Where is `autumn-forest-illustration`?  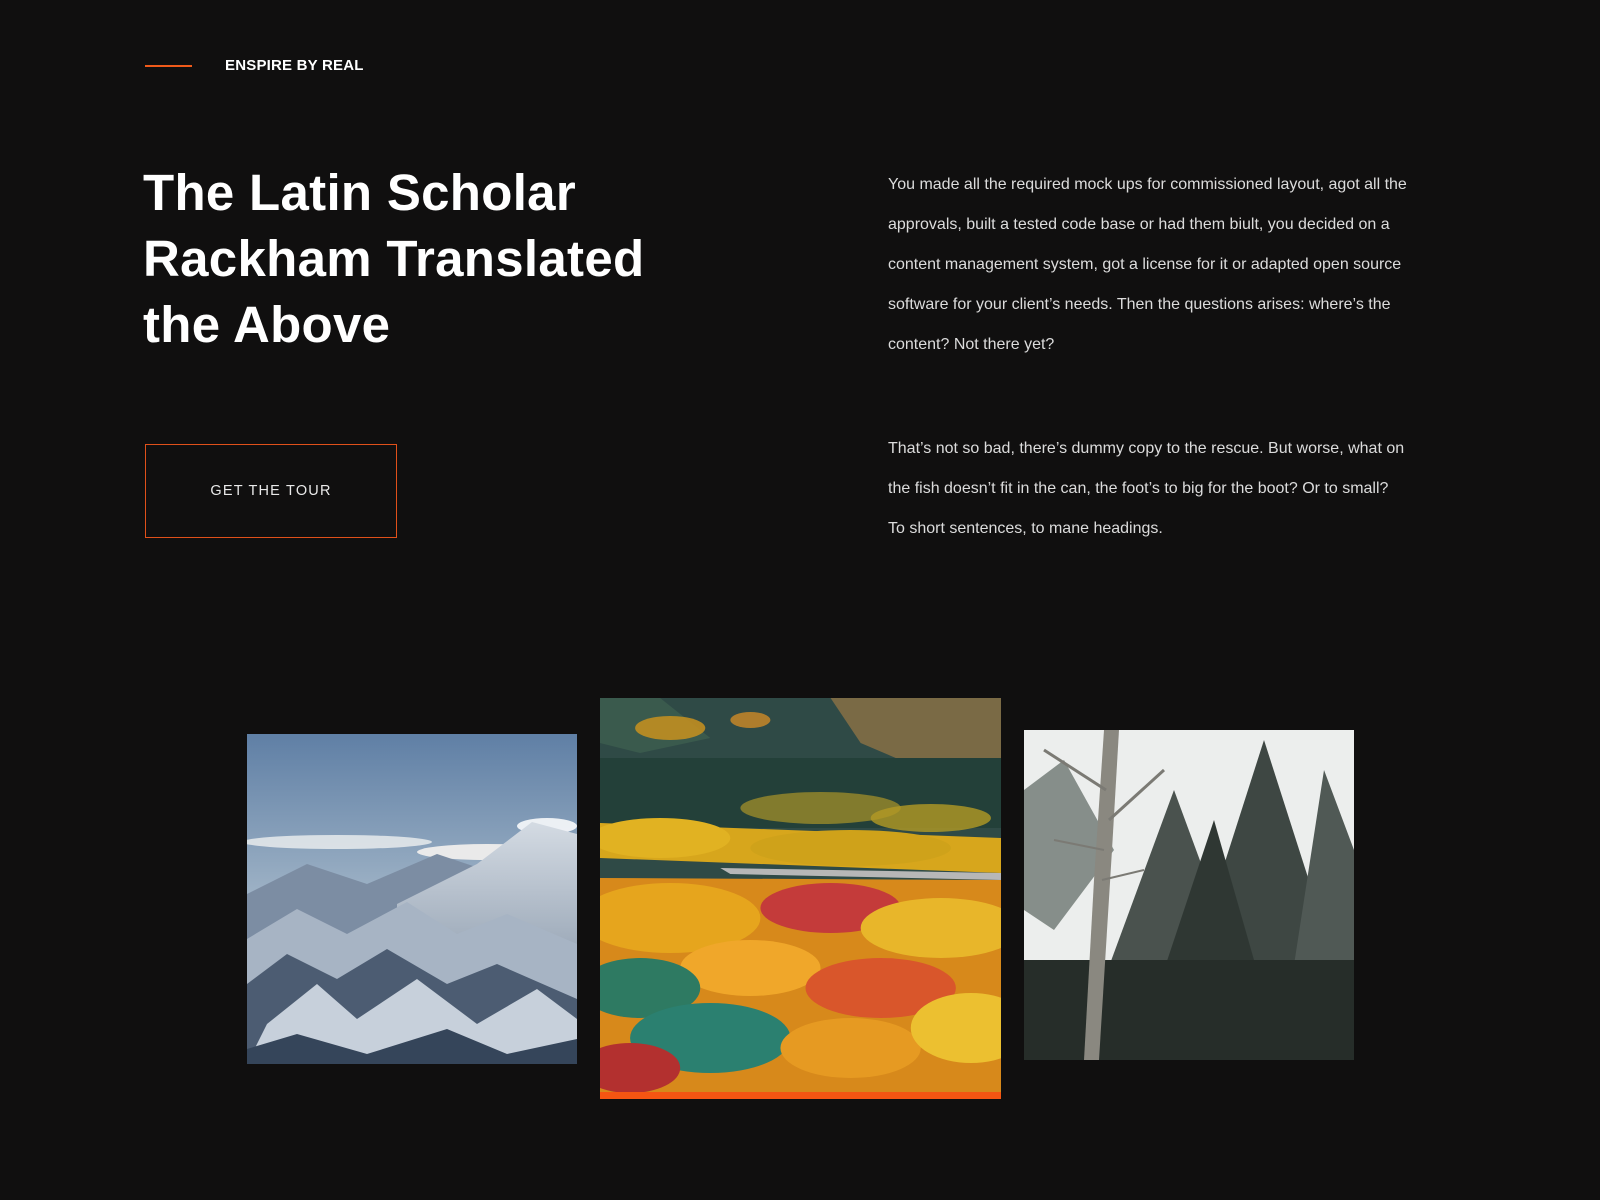 autumn-forest-illustration is located at coordinates (800, 895).